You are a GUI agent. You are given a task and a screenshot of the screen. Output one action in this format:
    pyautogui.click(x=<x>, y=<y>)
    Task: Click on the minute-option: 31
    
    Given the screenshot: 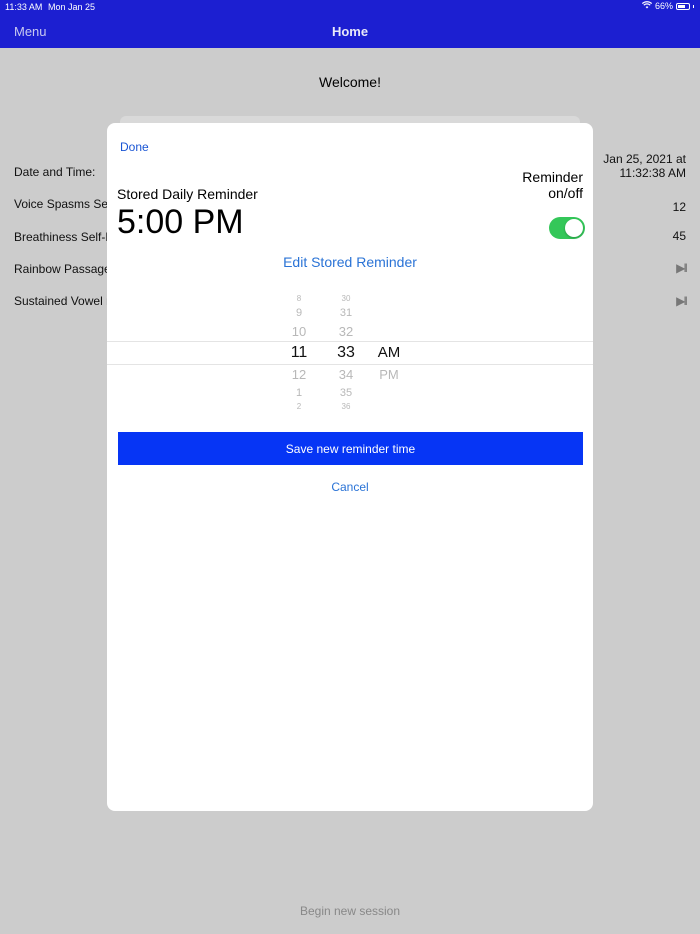 What is the action you would take?
    pyautogui.click(x=346, y=313)
    